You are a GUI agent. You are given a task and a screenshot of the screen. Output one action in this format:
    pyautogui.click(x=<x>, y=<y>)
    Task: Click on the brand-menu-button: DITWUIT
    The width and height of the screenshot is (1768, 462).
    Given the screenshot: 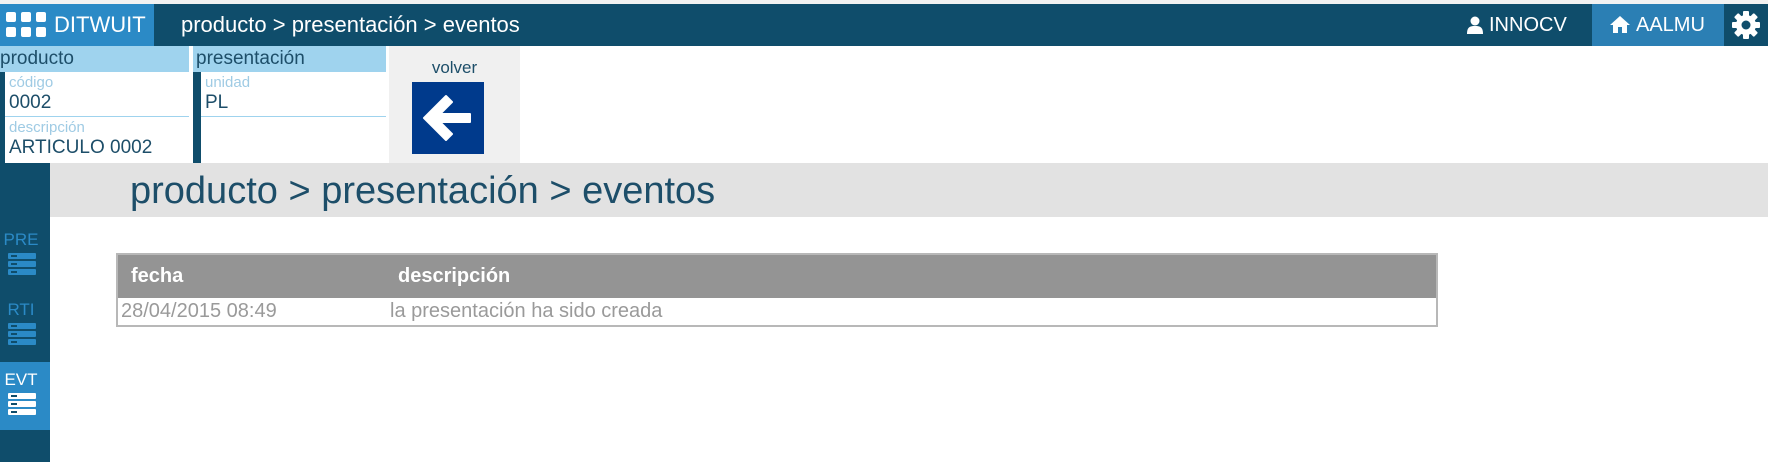 What is the action you would take?
    pyautogui.click(x=77, y=25)
    